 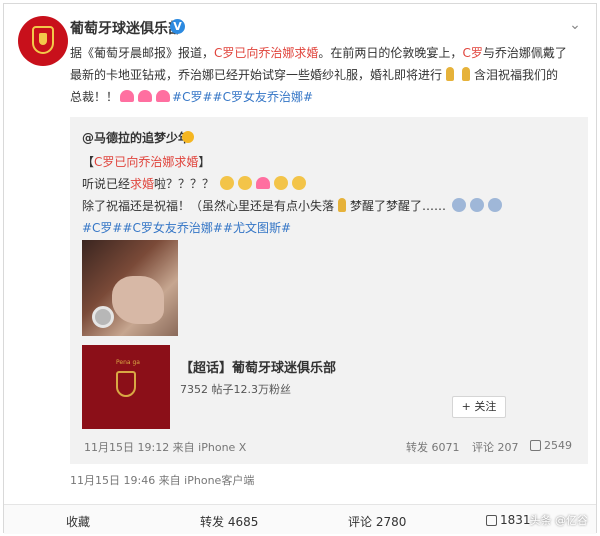 What do you see at coordinates (558, 445) in the screenshot?
I see `like-count: 2549` at bounding box center [558, 445].